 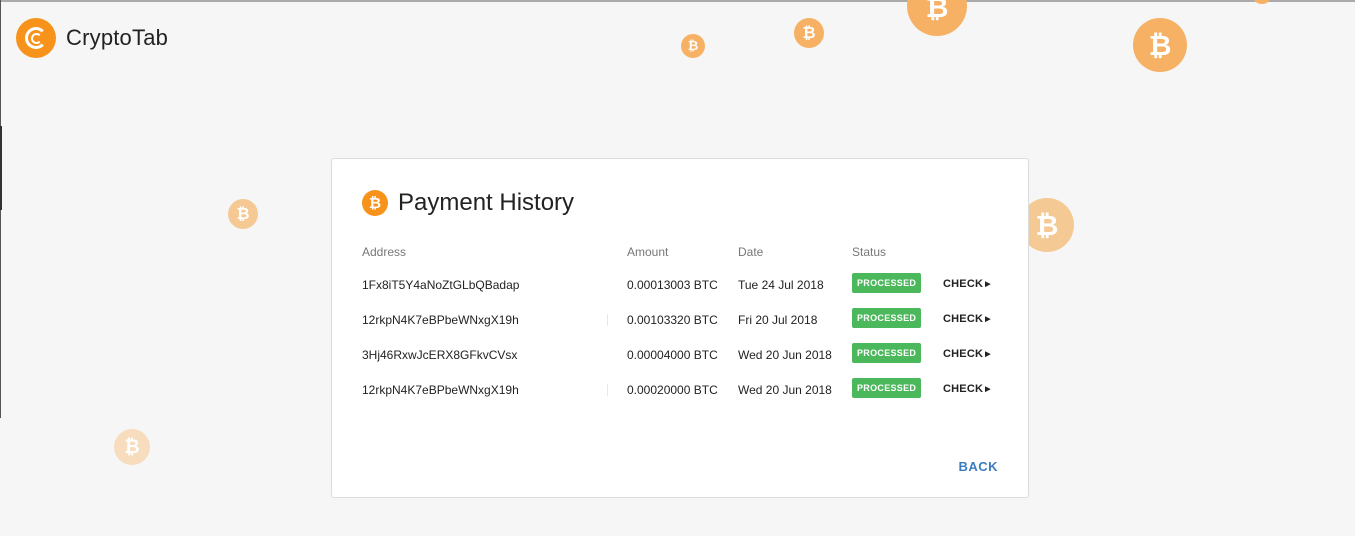 I want to click on column-header-amount: Amount, so click(x=648, y=252).